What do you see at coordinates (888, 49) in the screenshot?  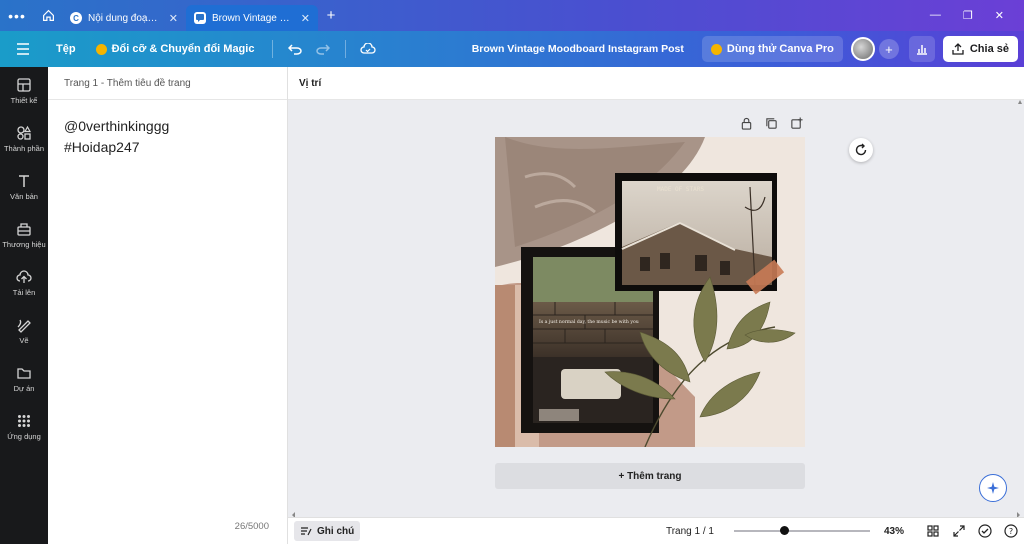 I see `invite-plus-icon: +` at bounding box center [888, 49].